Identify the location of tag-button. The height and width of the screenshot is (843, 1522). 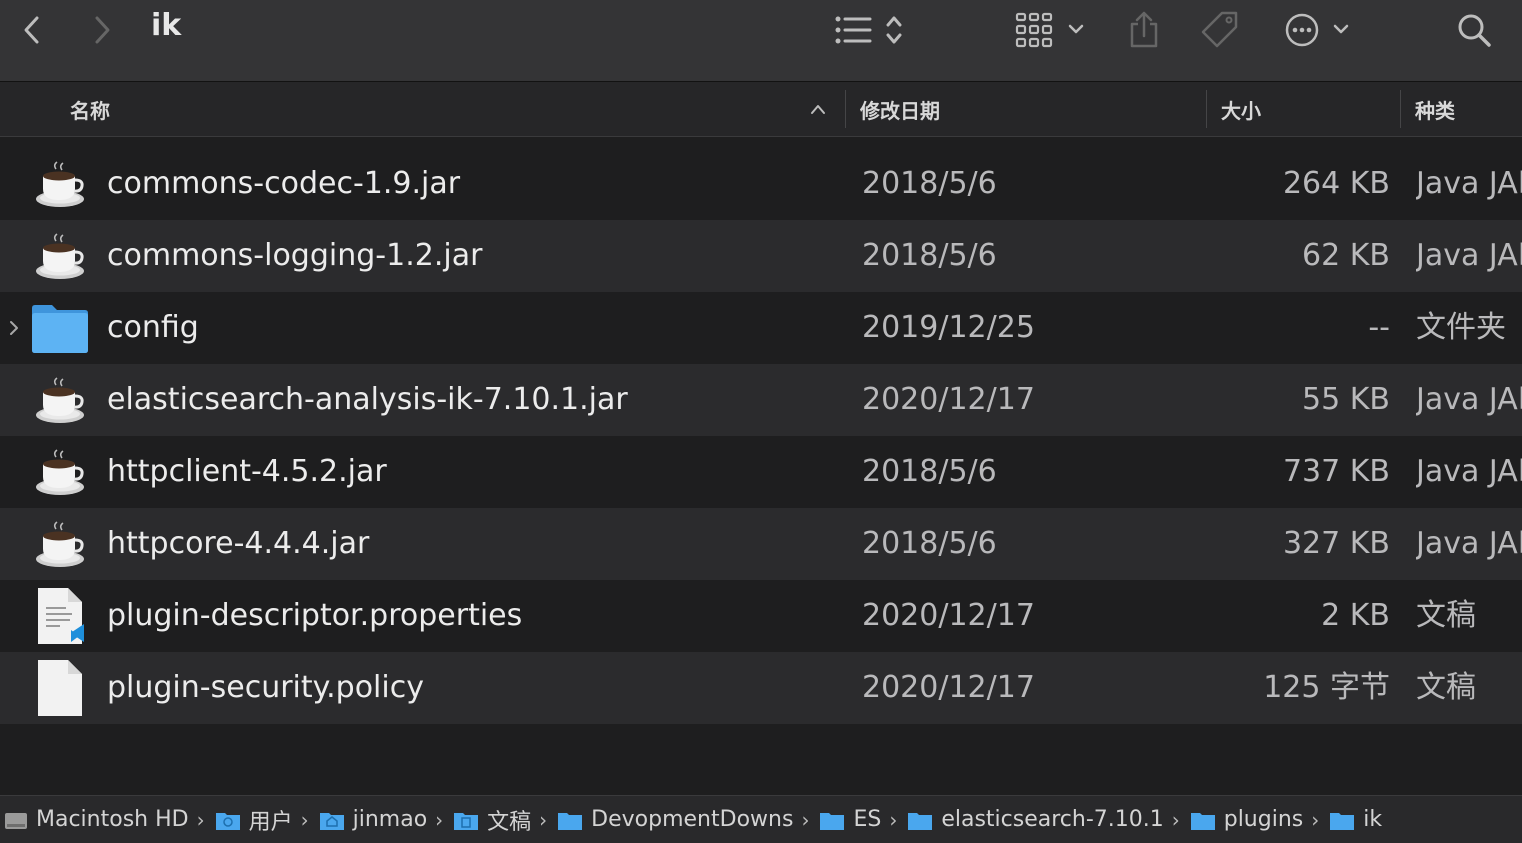
(1220, 30).